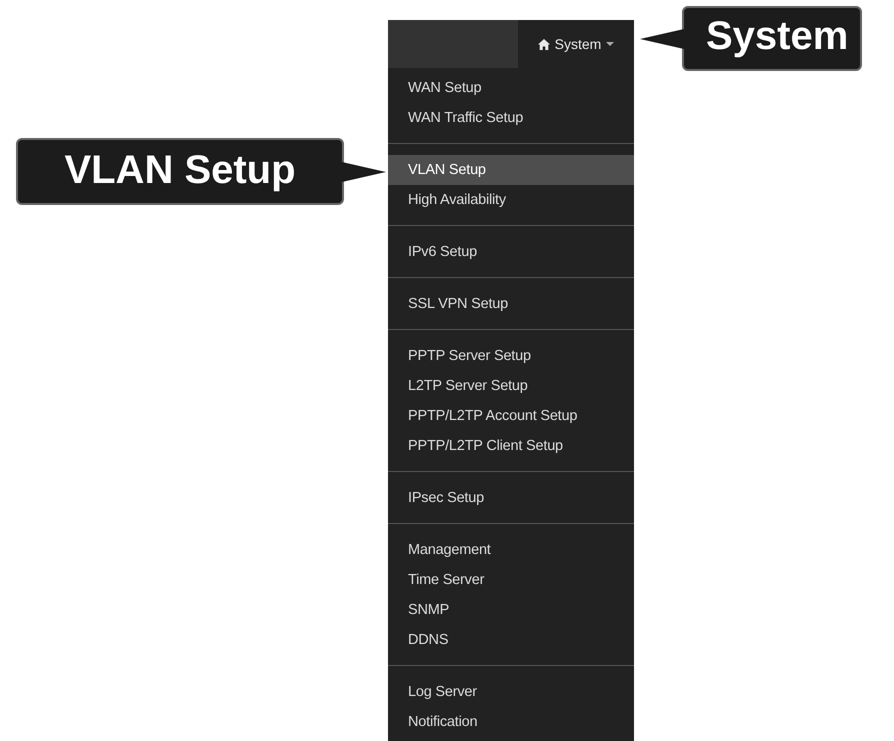  Describe the element at coordinates (511, 118) in the screenshot. I see `menu-item: WAN Traffic Setup` at that location.